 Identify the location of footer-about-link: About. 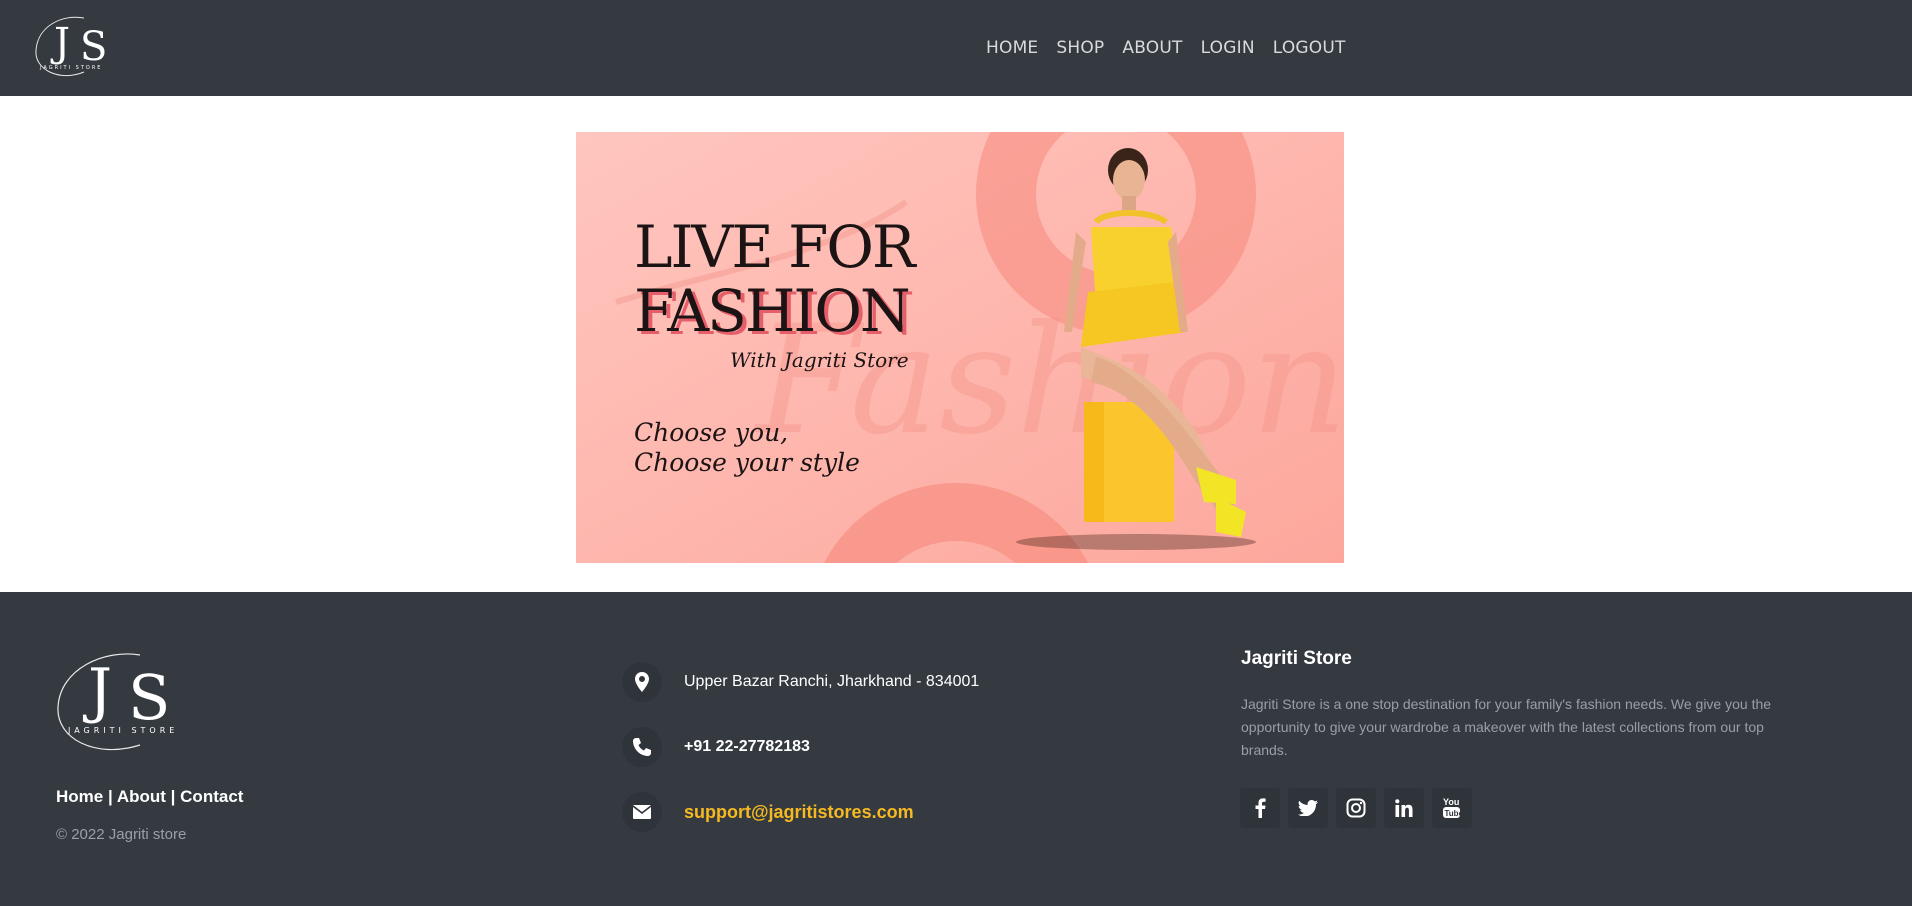
(141, 796).